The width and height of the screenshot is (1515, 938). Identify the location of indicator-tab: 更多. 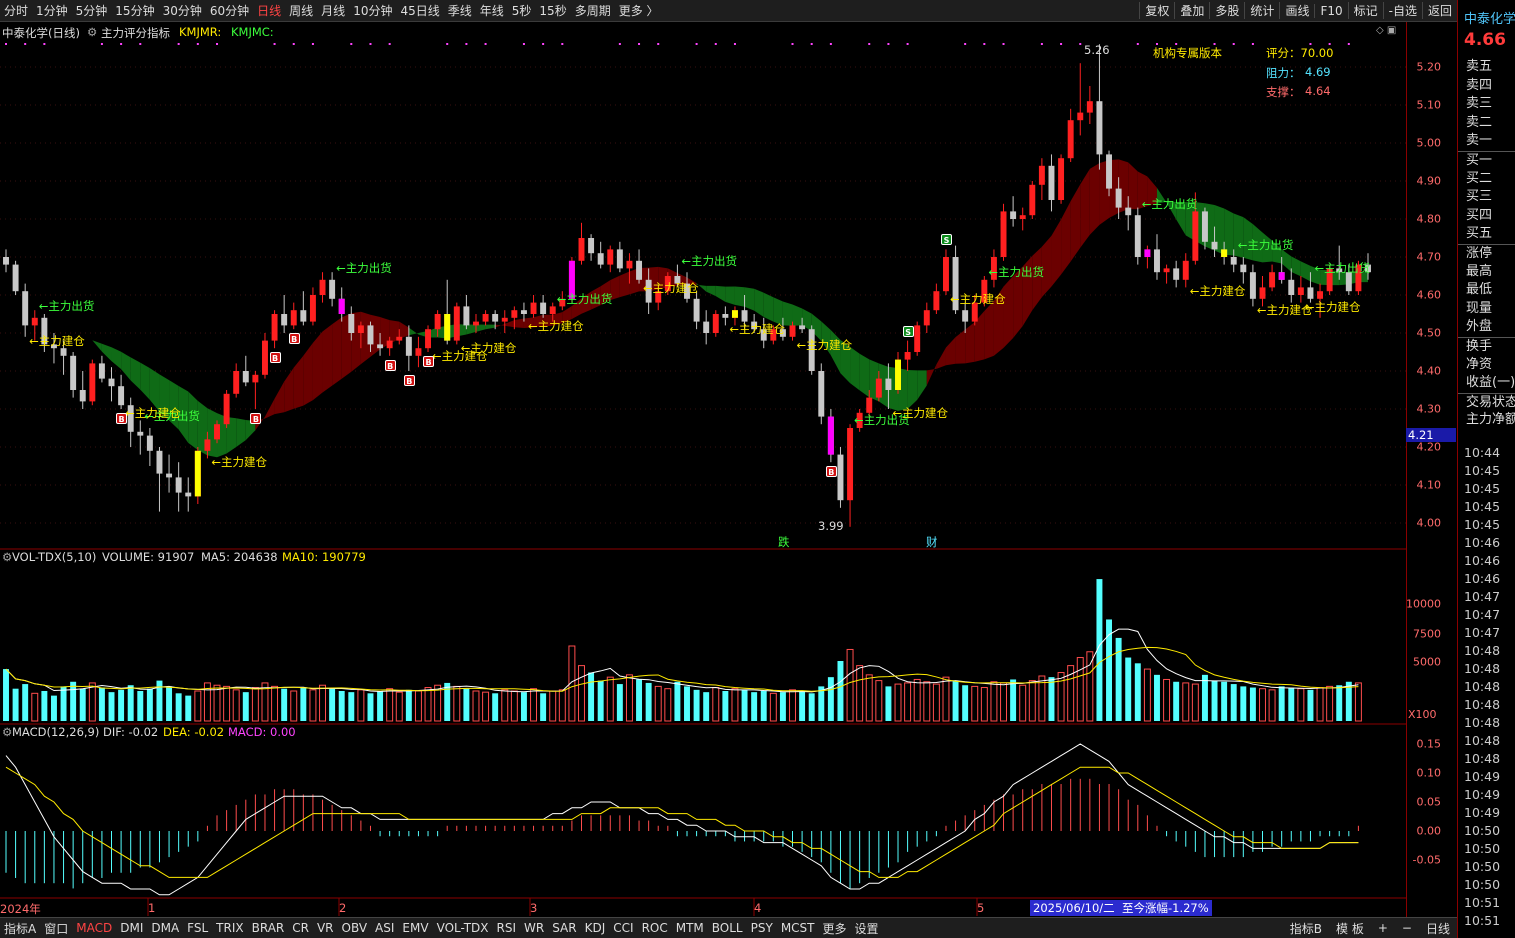
(835, 928).